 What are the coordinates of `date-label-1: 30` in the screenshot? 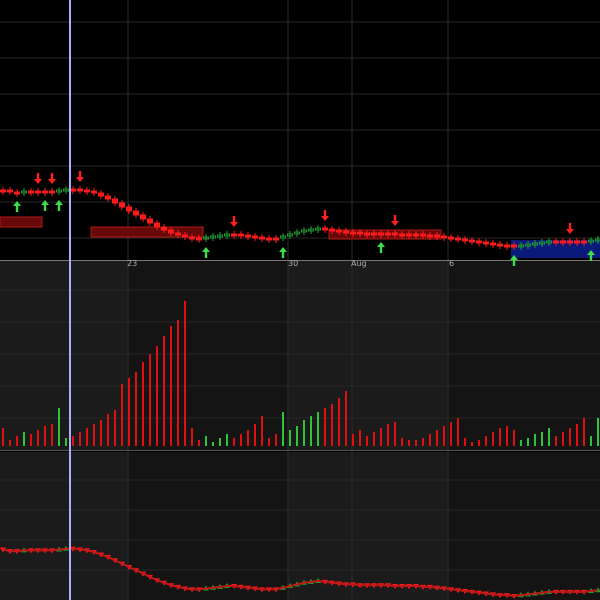 It's located at (293, 263).